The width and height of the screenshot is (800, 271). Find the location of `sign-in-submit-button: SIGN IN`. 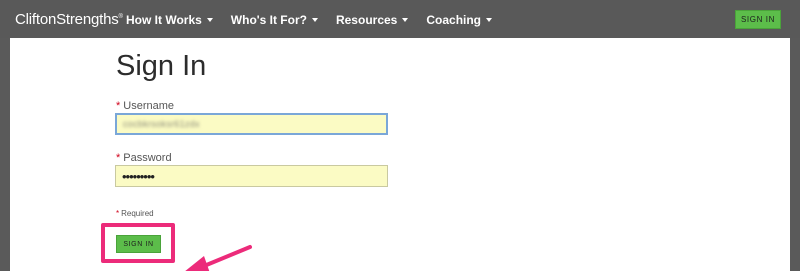

sign-in-submit-button: SIGN IN is located at coordinates (138, 244).